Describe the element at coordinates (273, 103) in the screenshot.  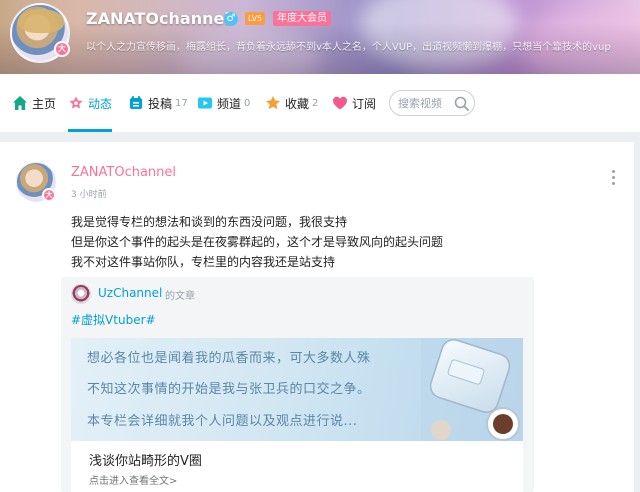
I see `star-icon` at that location.